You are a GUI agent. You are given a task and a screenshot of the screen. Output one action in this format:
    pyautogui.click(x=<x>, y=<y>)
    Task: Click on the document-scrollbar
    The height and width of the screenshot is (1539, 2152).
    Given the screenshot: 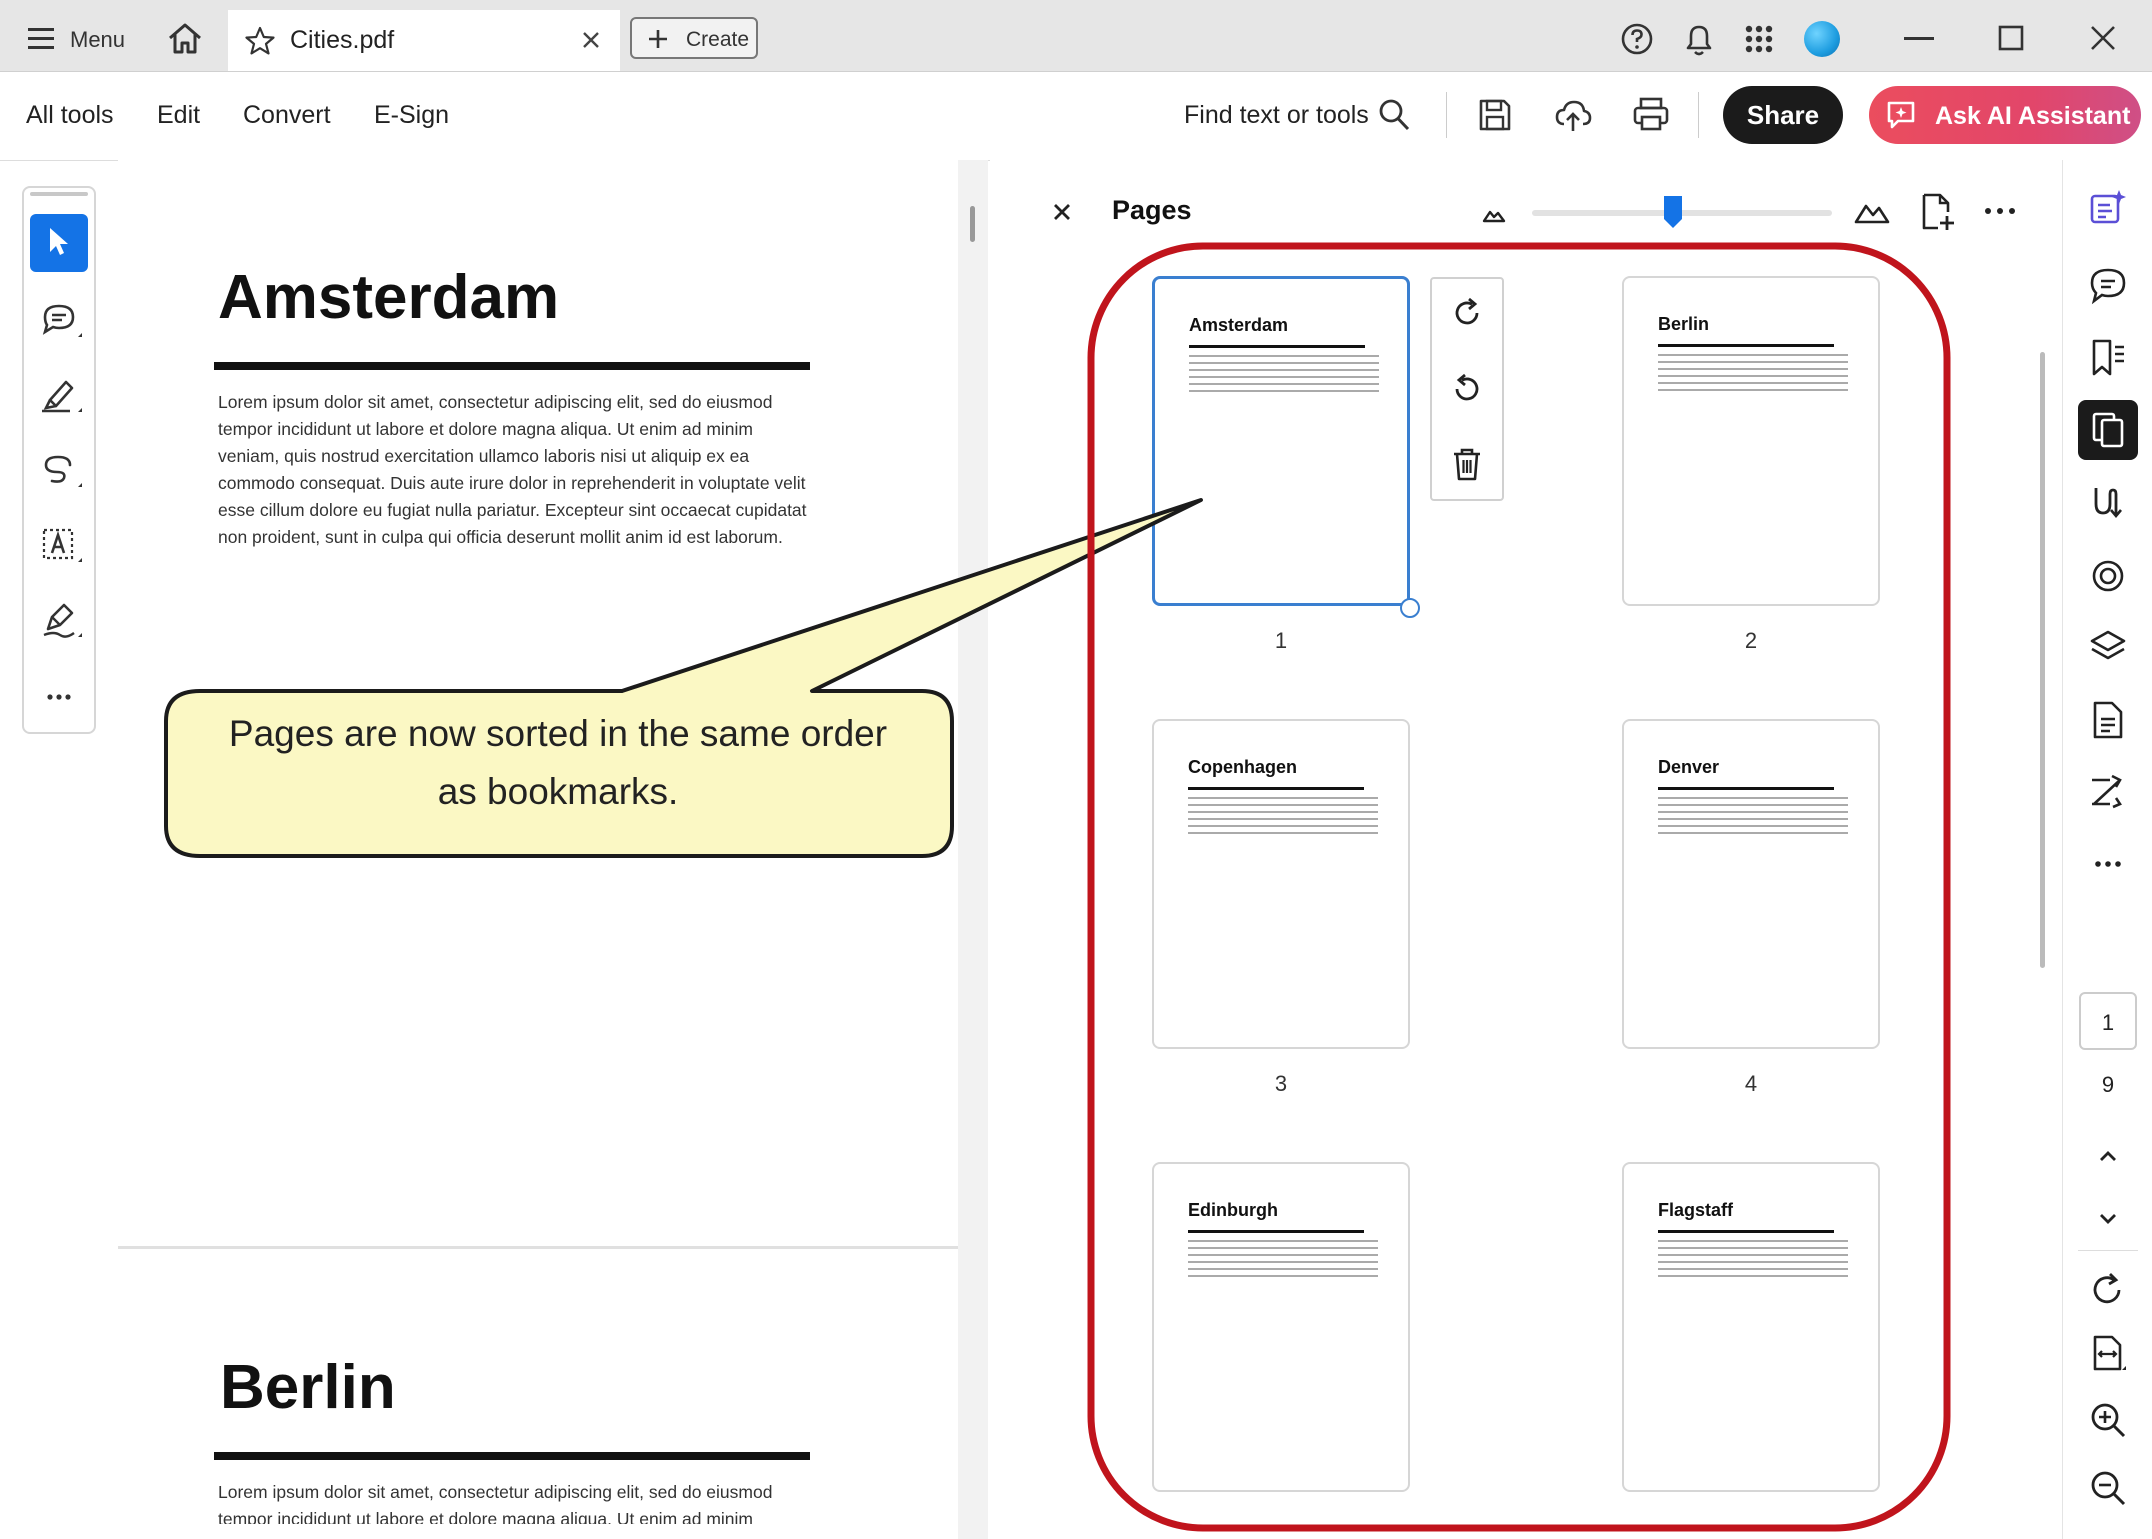 What is the action you would take?
    pyautogui.click(x=973, y=849)
    